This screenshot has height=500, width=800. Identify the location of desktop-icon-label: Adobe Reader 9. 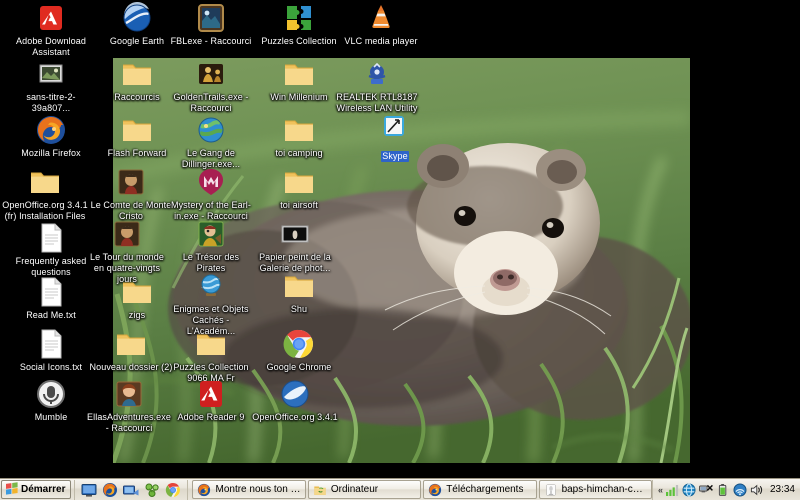
(211, 417).